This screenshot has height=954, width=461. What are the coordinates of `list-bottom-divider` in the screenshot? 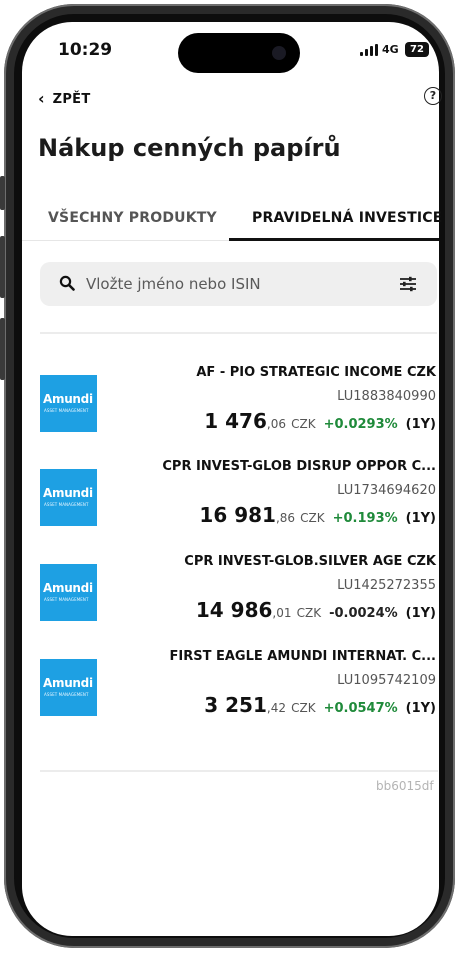 It's located at (239, 771).